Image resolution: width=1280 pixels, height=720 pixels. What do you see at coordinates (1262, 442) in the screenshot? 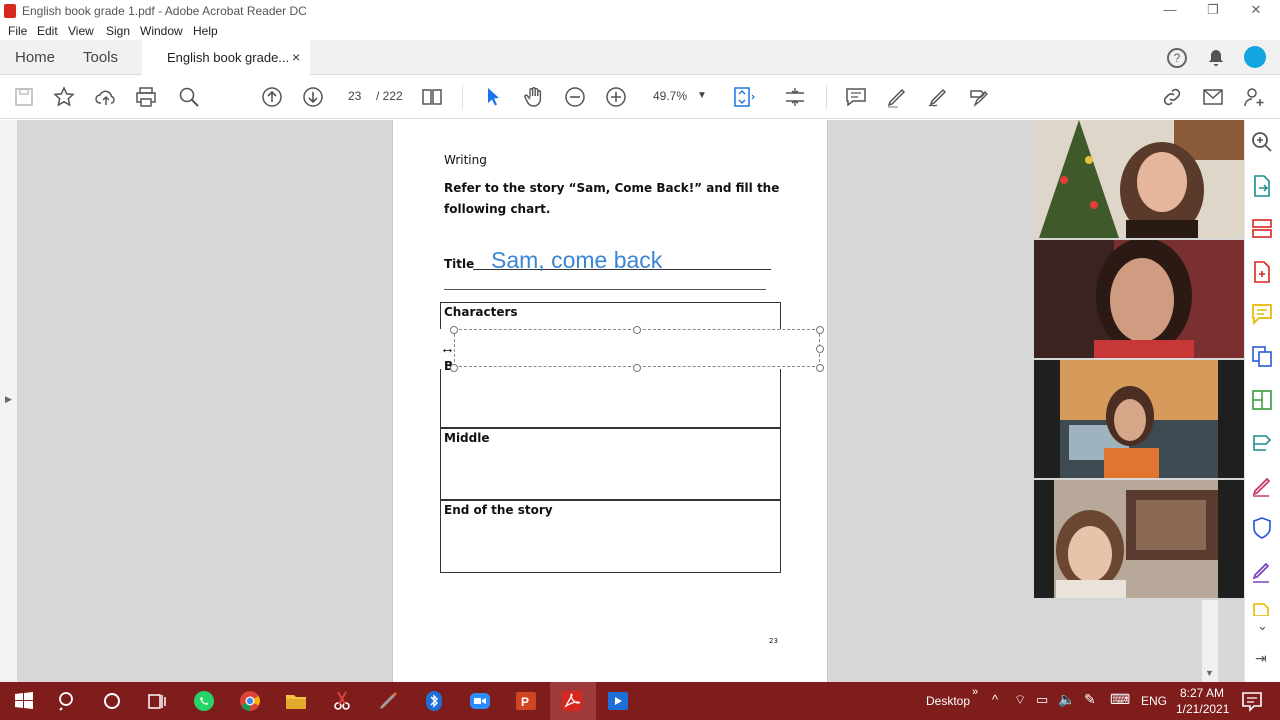
I see `send-review-icon` at bounding box center [1262, 442].